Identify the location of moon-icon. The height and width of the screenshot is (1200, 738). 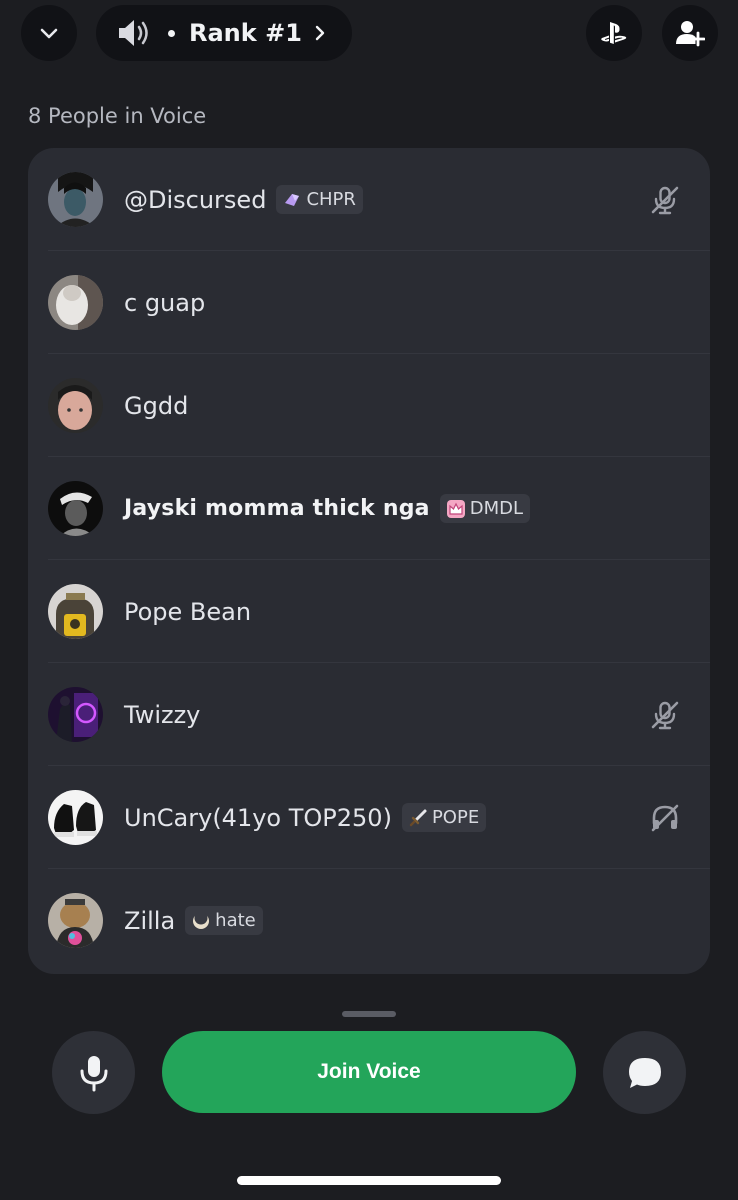
(201, 920).